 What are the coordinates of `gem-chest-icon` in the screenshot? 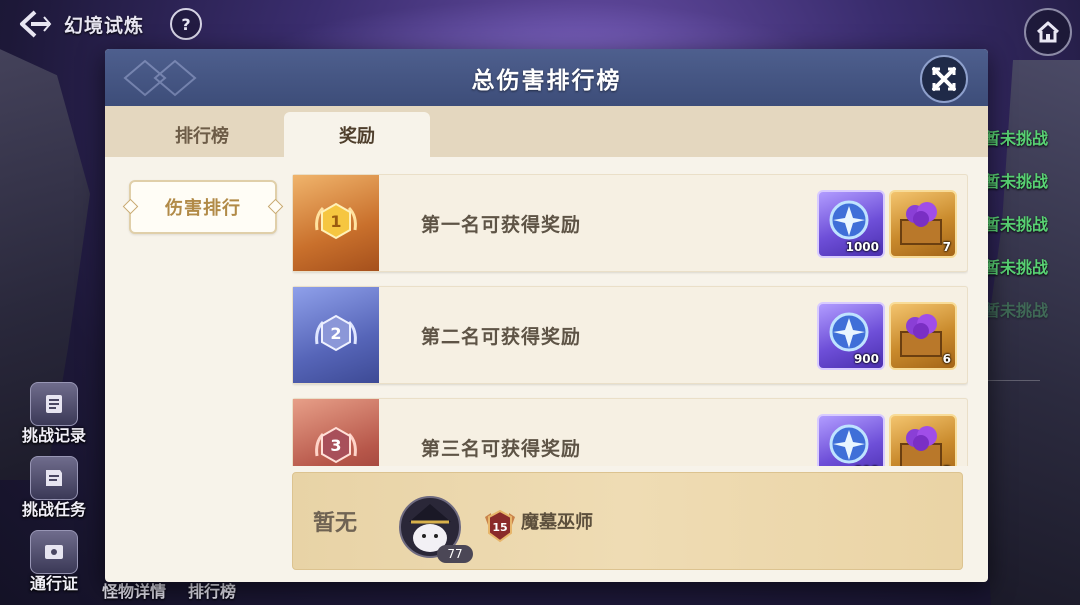 It's located at (921, 446).